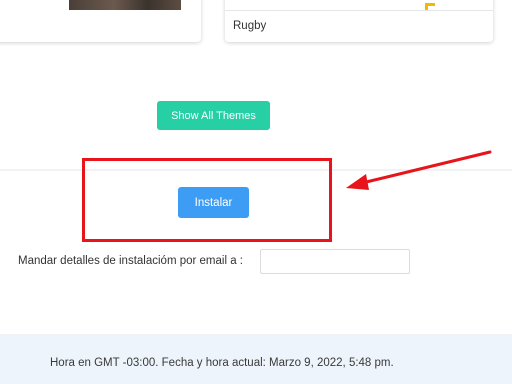  What do you see at coordinates (125, 5) in the screenshot?
I see `theme-thumbnail` at bounding box center [125, 5].